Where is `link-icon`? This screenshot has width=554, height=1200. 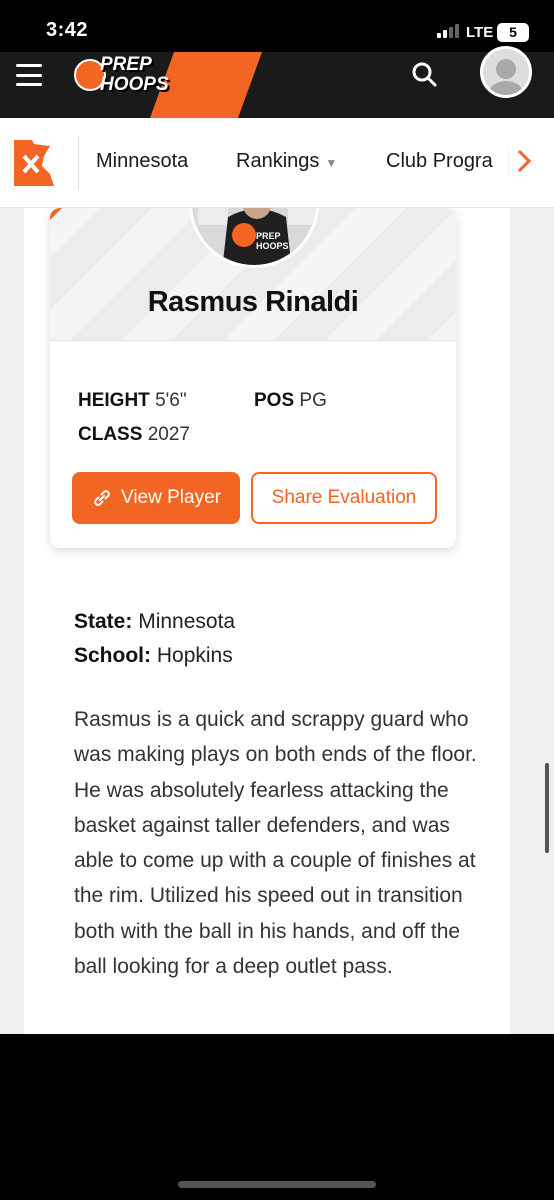
link-icon is located at coordinates (102, 498).